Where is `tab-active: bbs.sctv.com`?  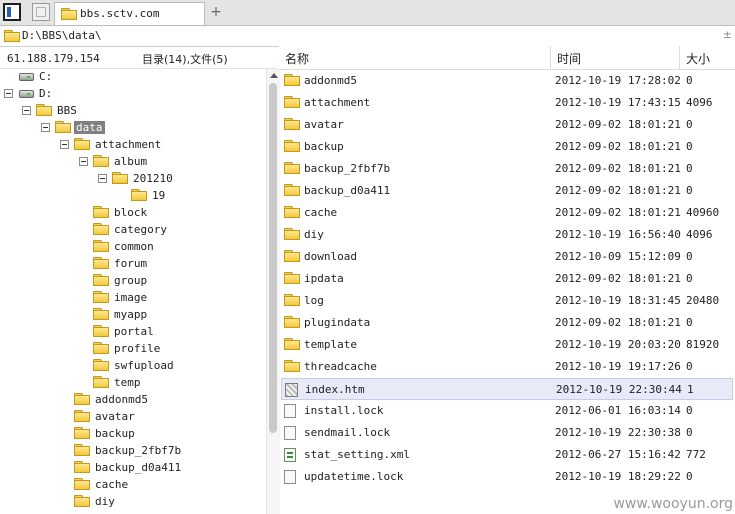
tab-active: bbs.sctv.com is located at coordinates (129, 13).